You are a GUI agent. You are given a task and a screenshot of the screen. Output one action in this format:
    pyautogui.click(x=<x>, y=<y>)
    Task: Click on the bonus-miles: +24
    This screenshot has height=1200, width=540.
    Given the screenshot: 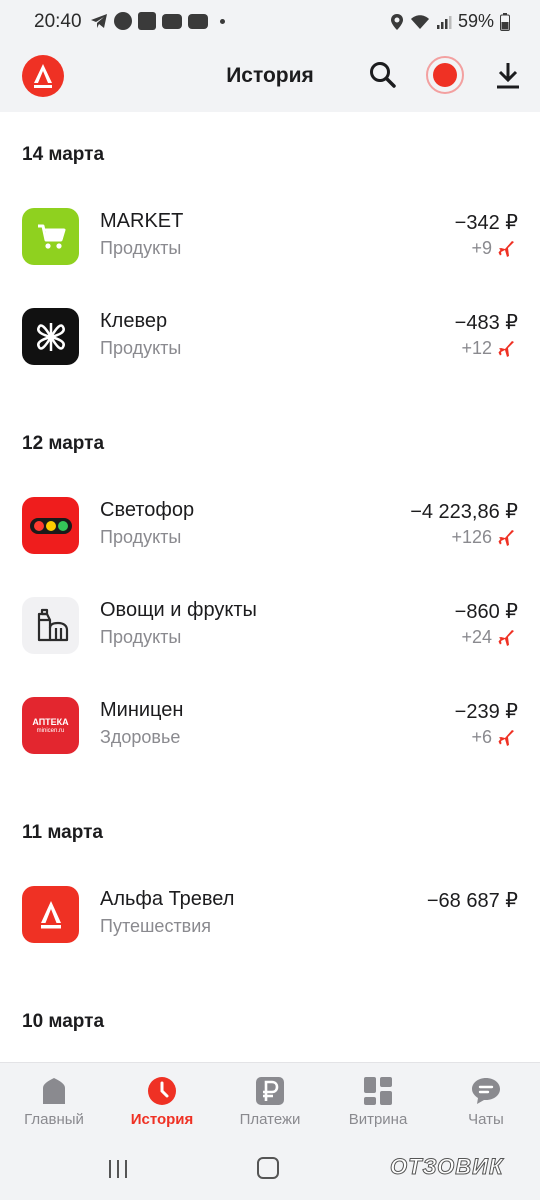 What is the action you would take?
    pyautogui.click(x=488, y=637)
    